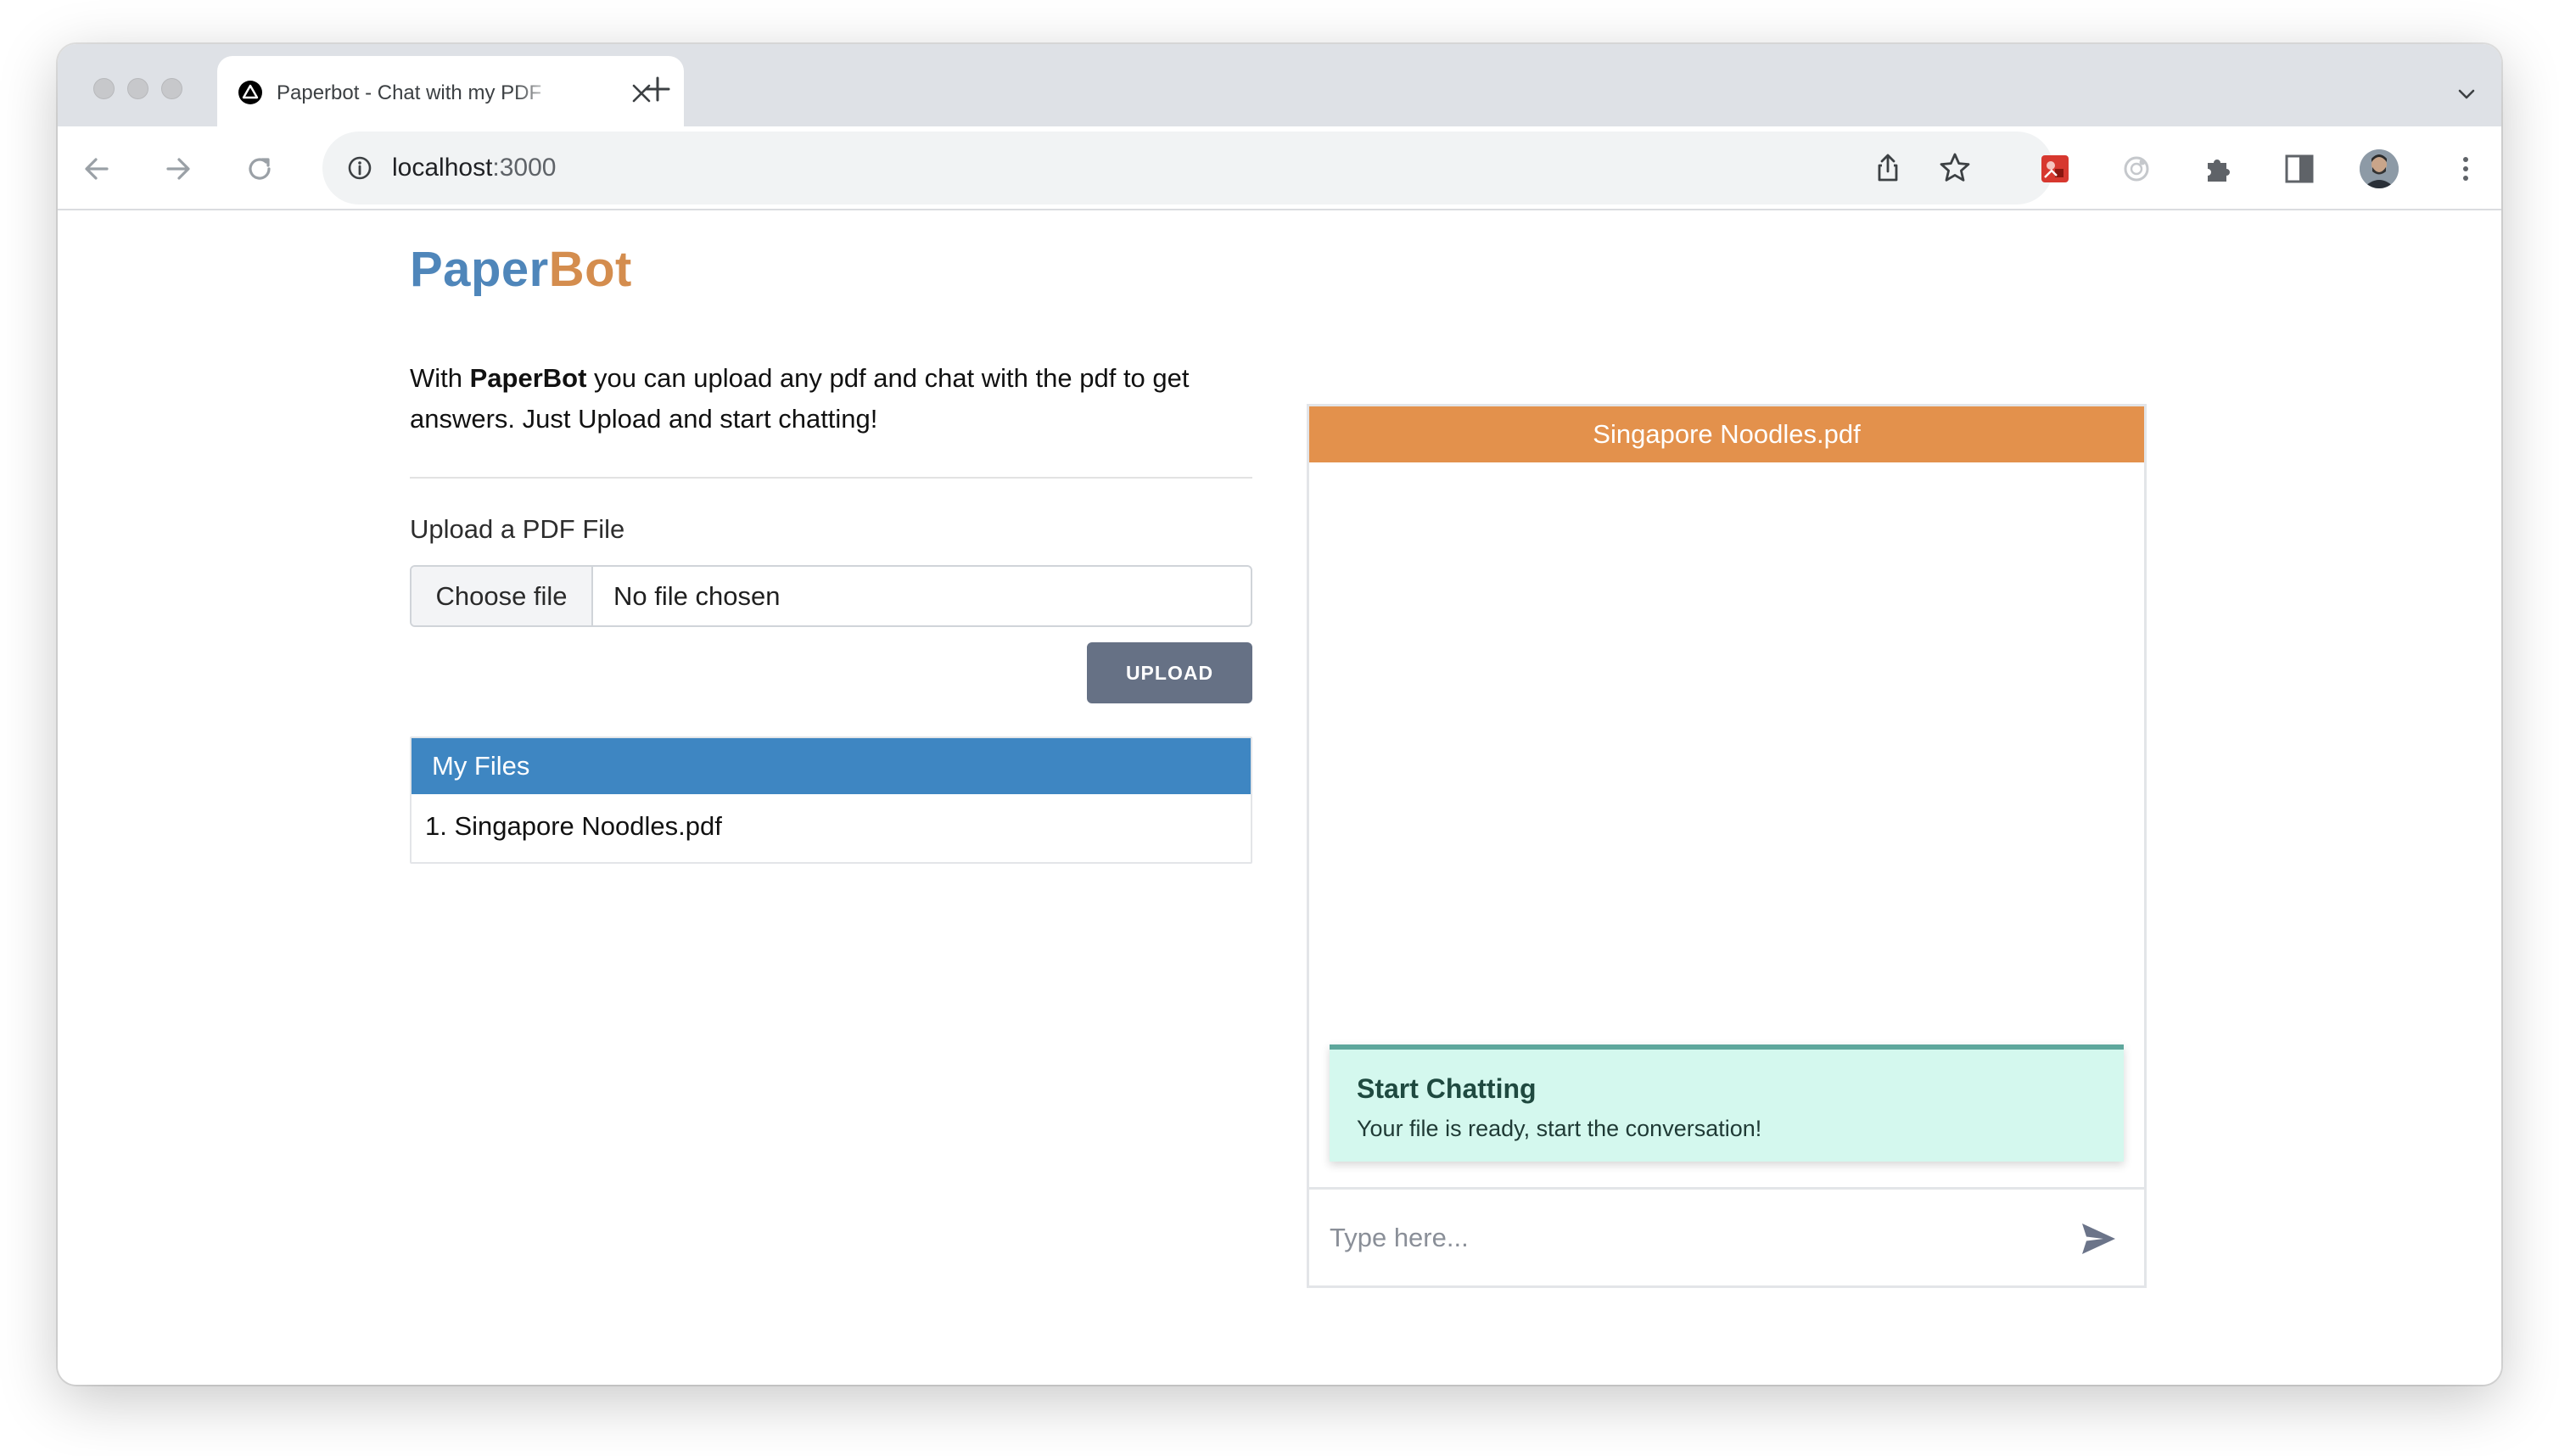 The height and width of the screenshot is (1456, 2559). I want to click on puzzle-icon, so click(2218, 169).